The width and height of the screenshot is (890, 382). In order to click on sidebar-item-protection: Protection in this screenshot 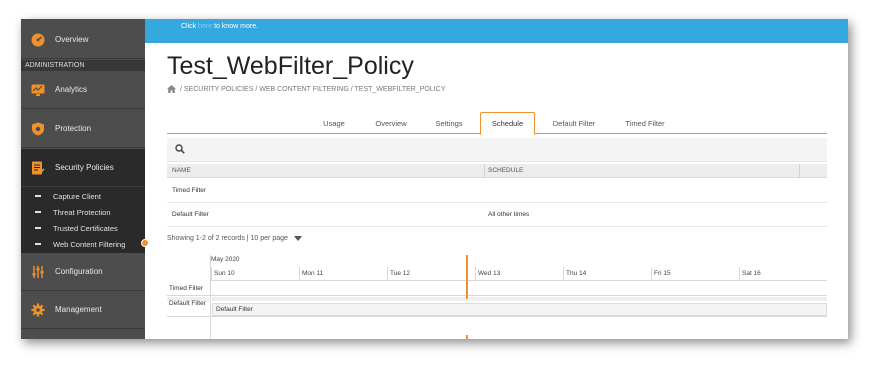, I will do `click(83, 129)`.